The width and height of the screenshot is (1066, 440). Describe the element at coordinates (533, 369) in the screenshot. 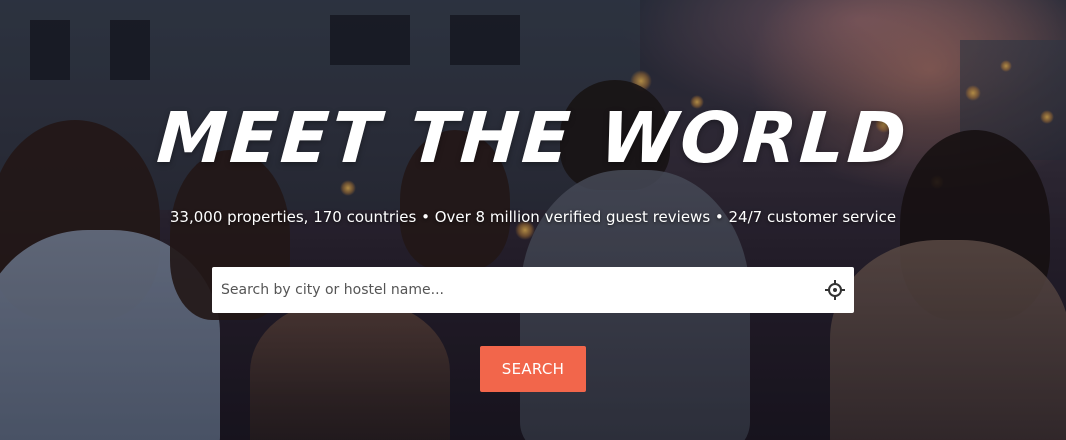

I see `search-button: SEARCH` at that location.